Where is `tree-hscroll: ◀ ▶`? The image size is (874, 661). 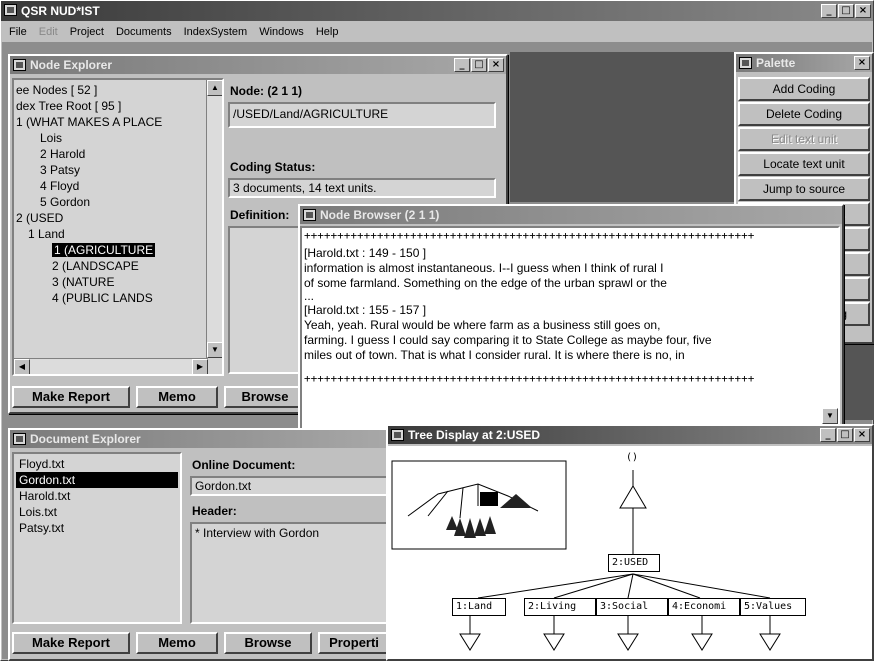
tree-hscroll: ◀ ▶ is located at coordinates (111, 366).